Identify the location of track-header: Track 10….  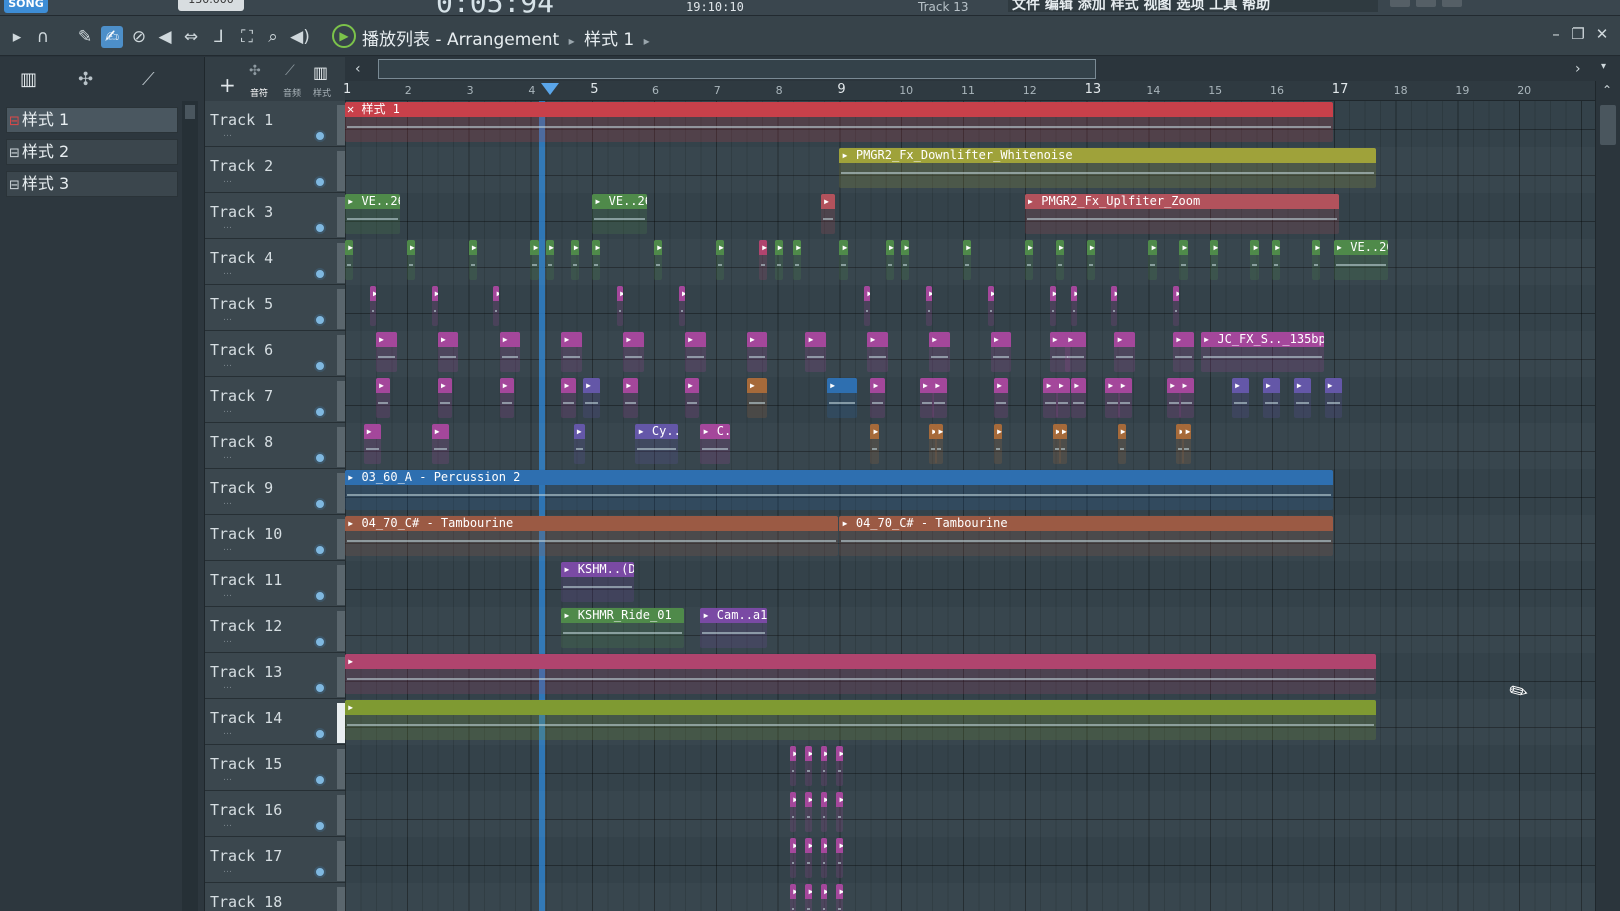
(275, 538).